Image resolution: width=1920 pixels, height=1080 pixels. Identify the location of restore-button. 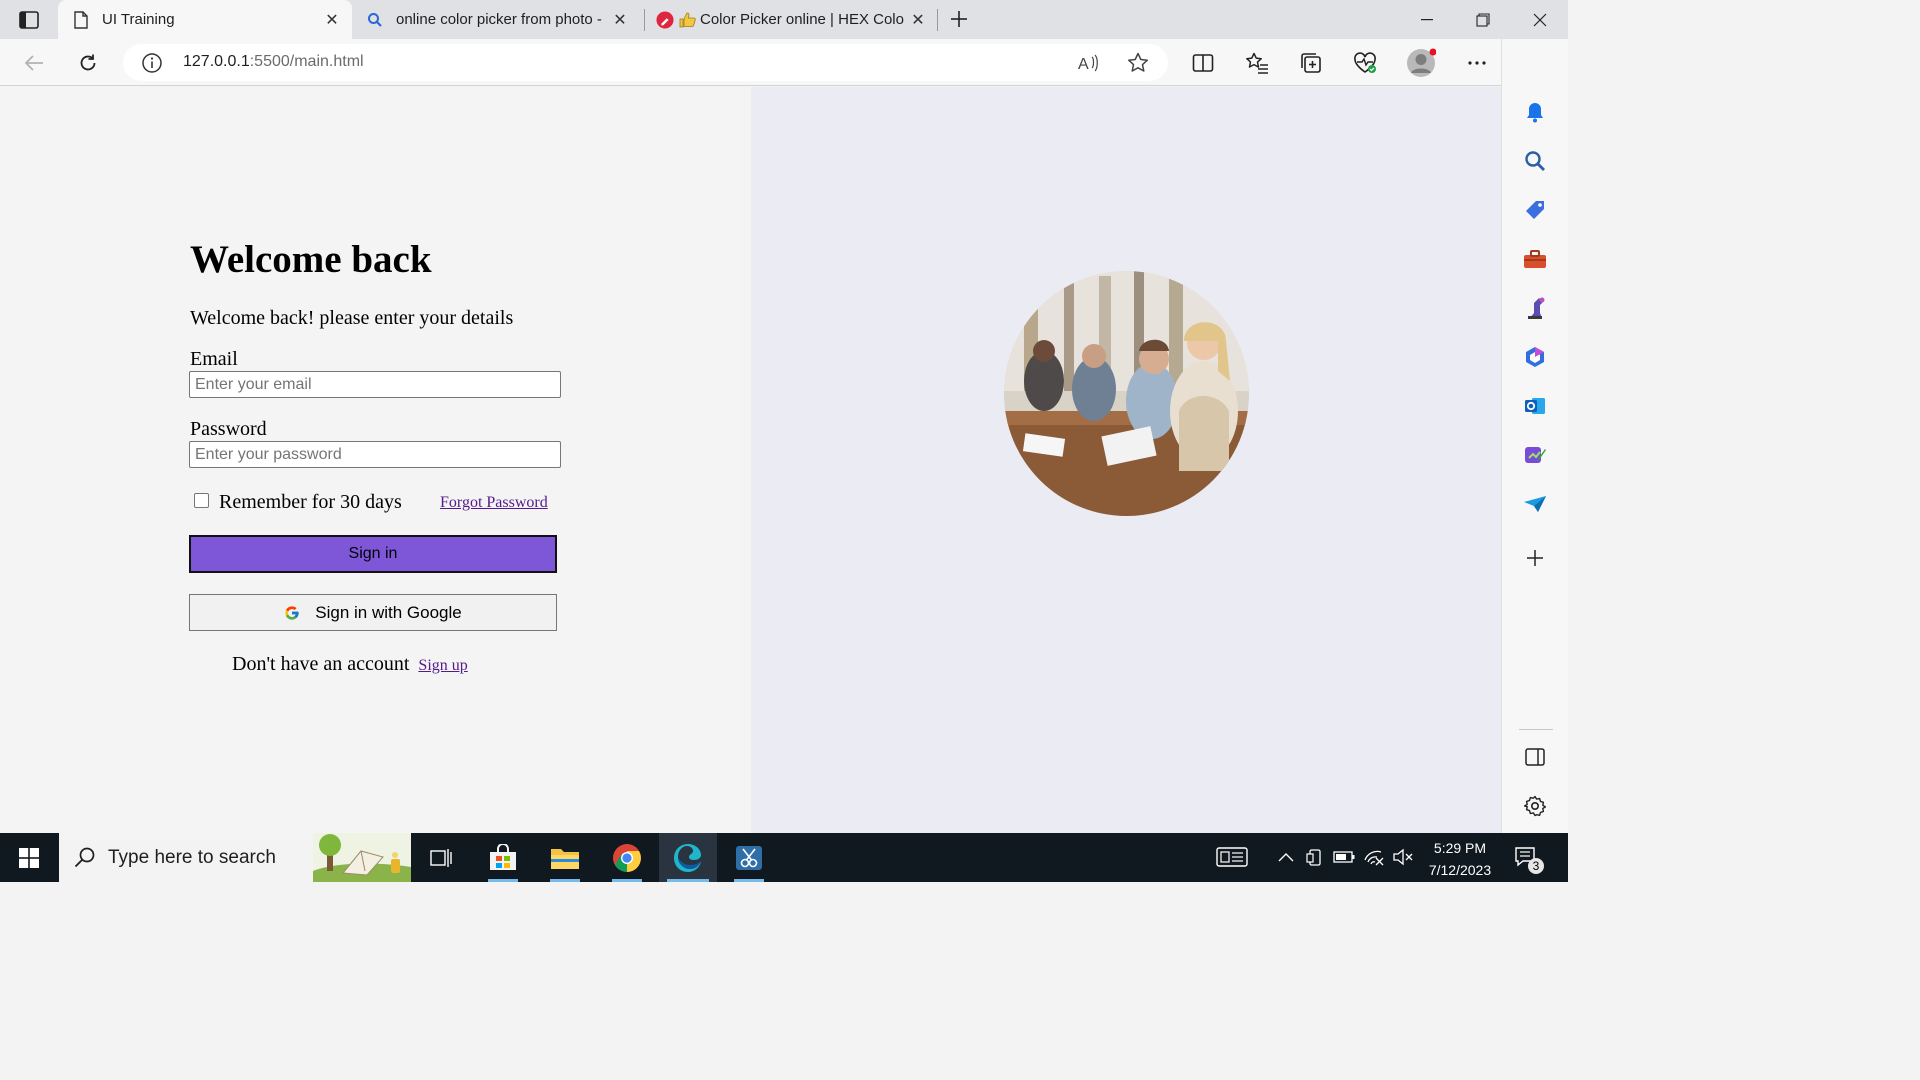
(1483, 19).